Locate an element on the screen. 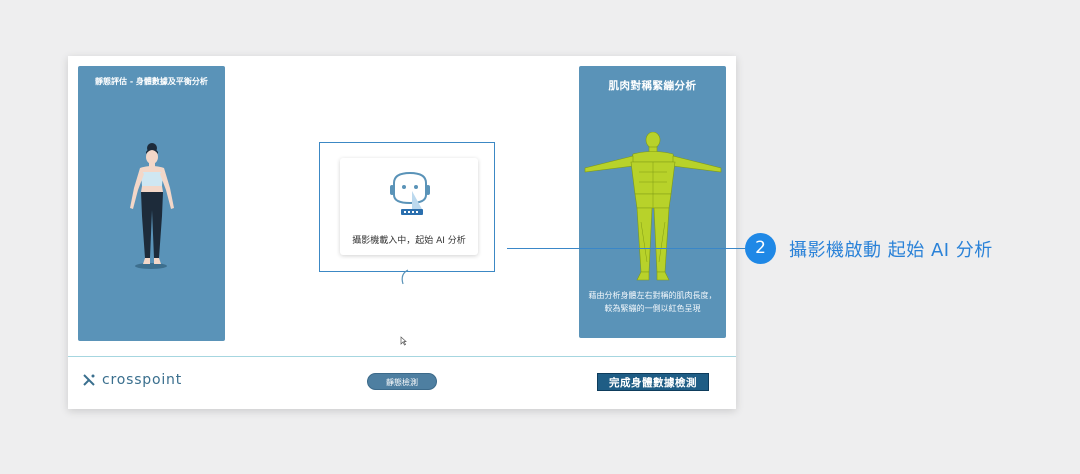 Image resolution: width=1080 pixels, height=474 pixels. muscle-symmetry-title: 肌肉對稱緊繃分析 is located at coordinates (652, 86).